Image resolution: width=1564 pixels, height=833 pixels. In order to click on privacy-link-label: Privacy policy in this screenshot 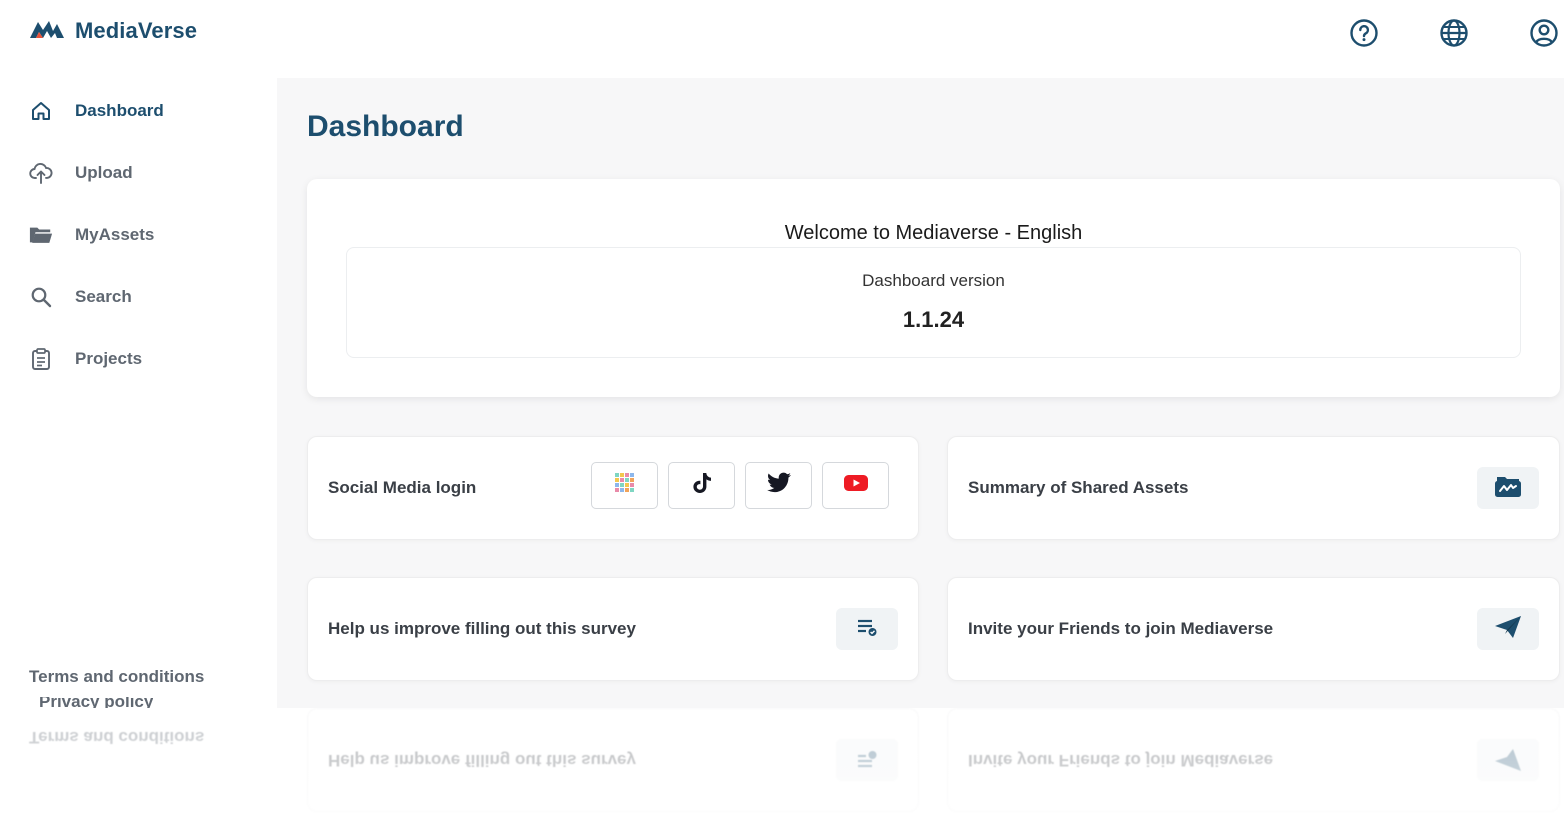, I will do `click(96, 702)`.